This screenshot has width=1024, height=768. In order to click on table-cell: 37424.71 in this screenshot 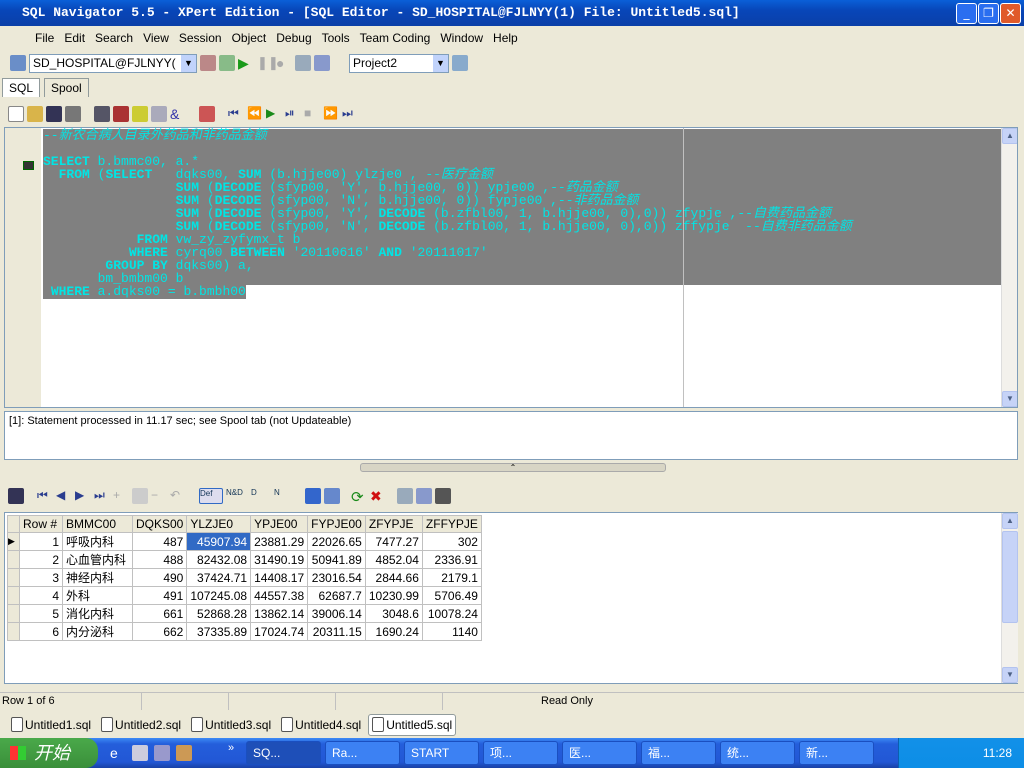, I will do `click(219, 577)`.